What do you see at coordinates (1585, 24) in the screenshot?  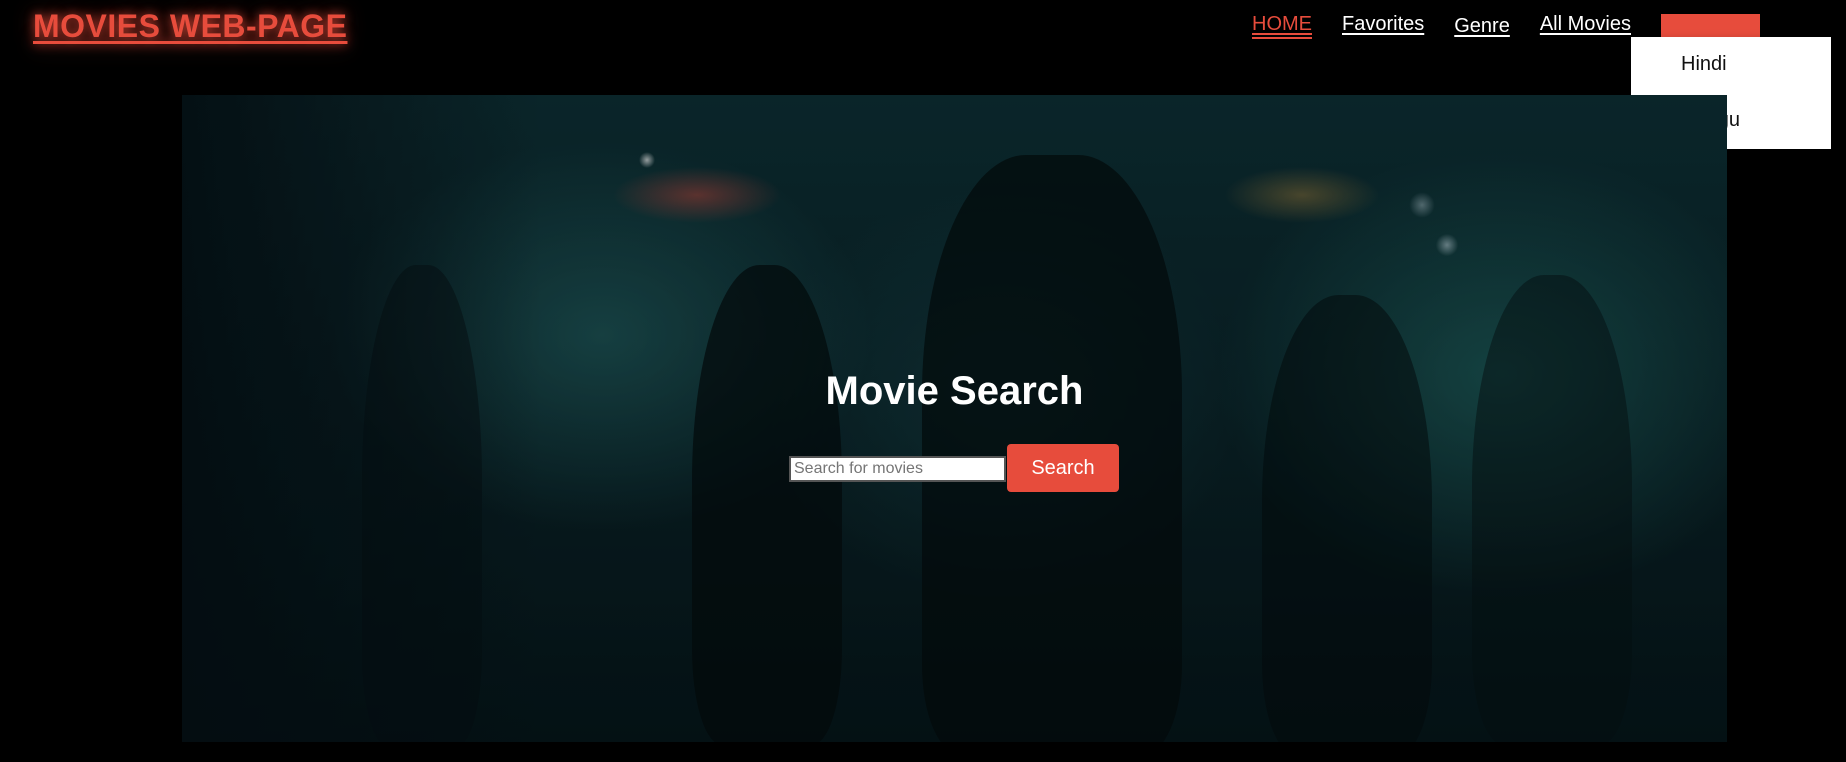 I see `nav-all-movies-link: All Movies` at bounding box center [1585, 24].